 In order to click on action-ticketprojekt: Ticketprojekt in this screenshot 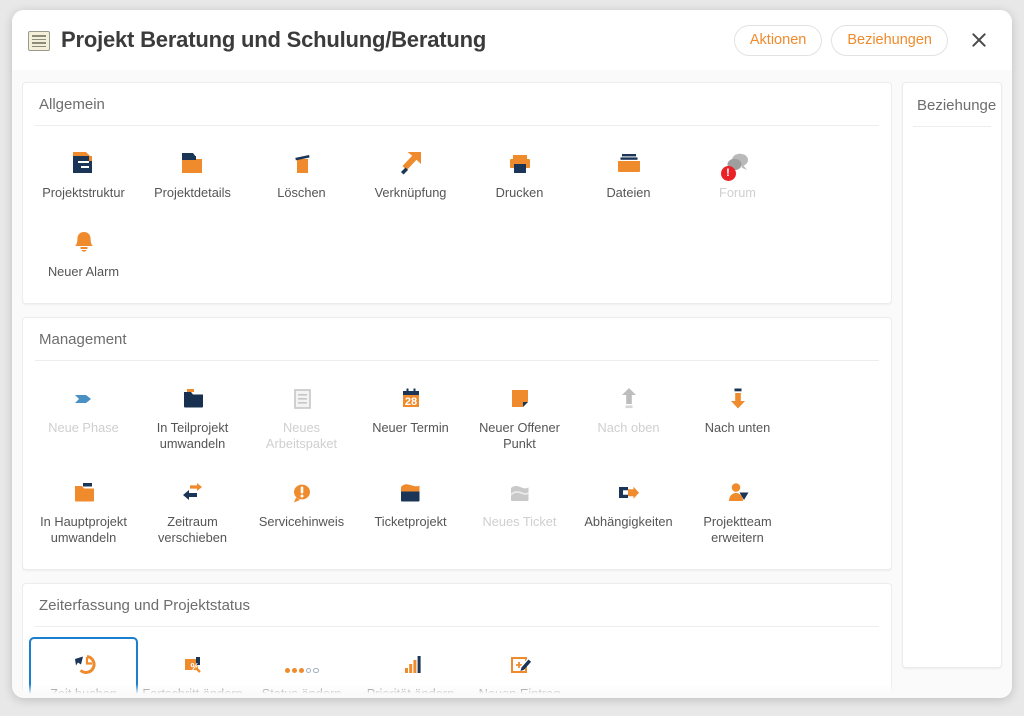, I will do `click(410, 510)`.